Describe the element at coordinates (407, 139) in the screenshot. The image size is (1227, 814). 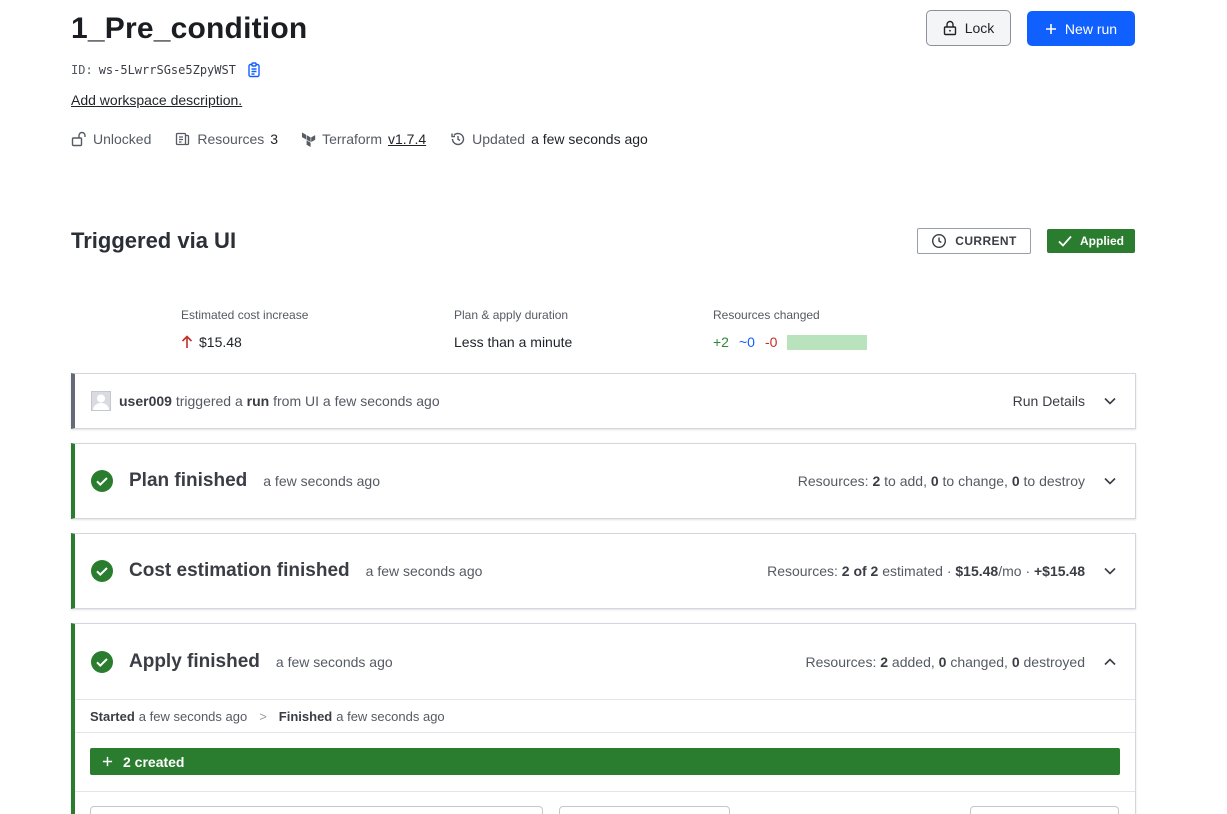
I see `terraform-version-link: v1.7.4` at that location.